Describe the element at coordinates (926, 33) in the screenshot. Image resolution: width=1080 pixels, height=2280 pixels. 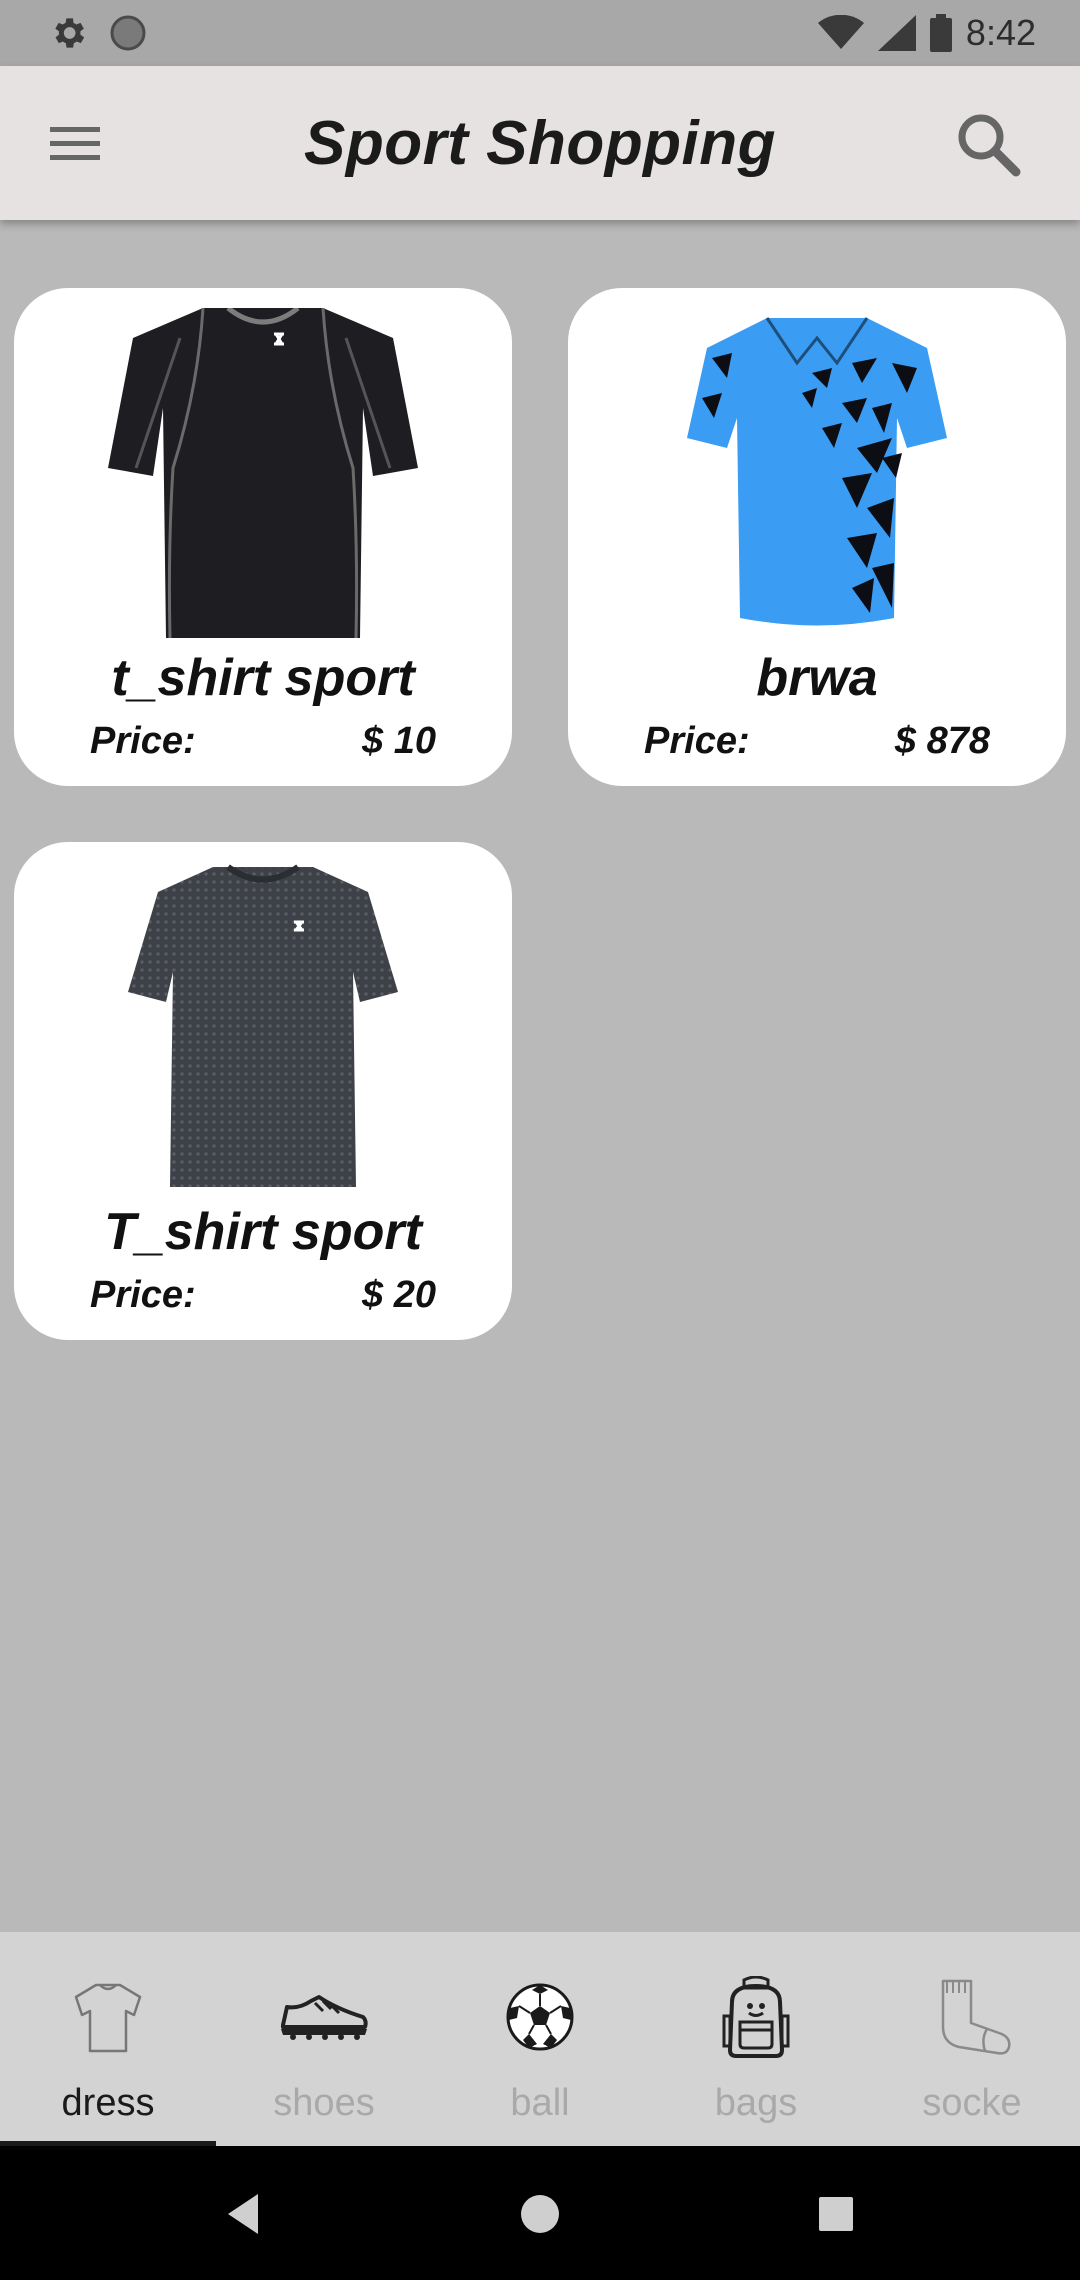
I see `status-right: 8:42` at that location.